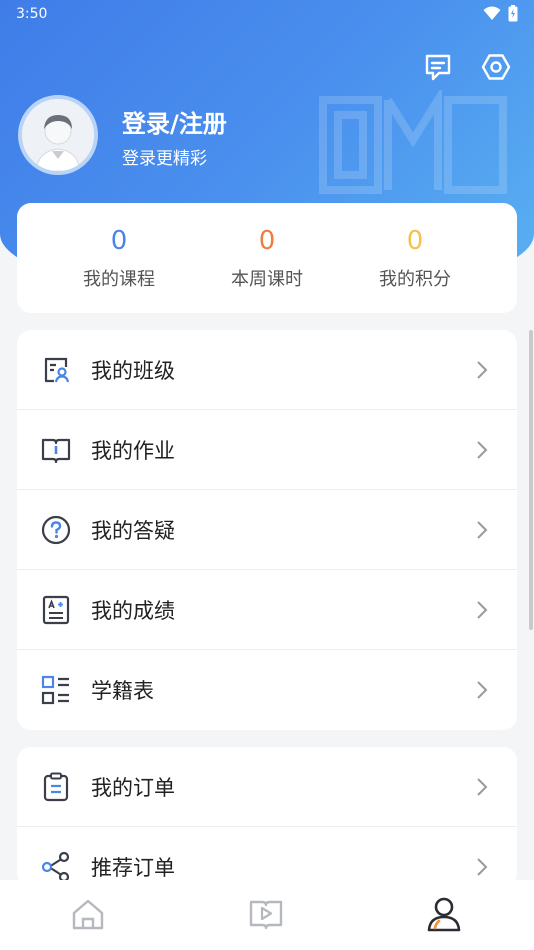  Describe the element at coordinates (133, 530) in the screenshot. I see `menu-label: 我的答疑` at that location.